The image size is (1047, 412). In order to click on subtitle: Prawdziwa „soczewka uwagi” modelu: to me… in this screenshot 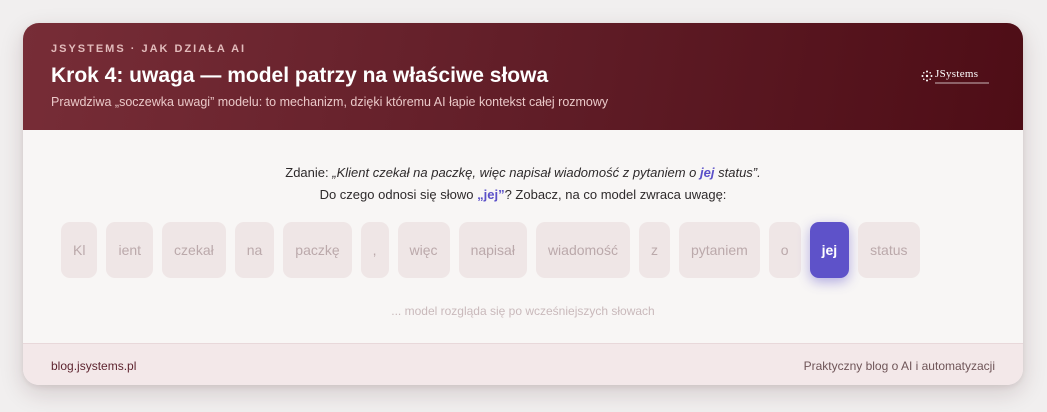, I will do `click(330, 102)`.